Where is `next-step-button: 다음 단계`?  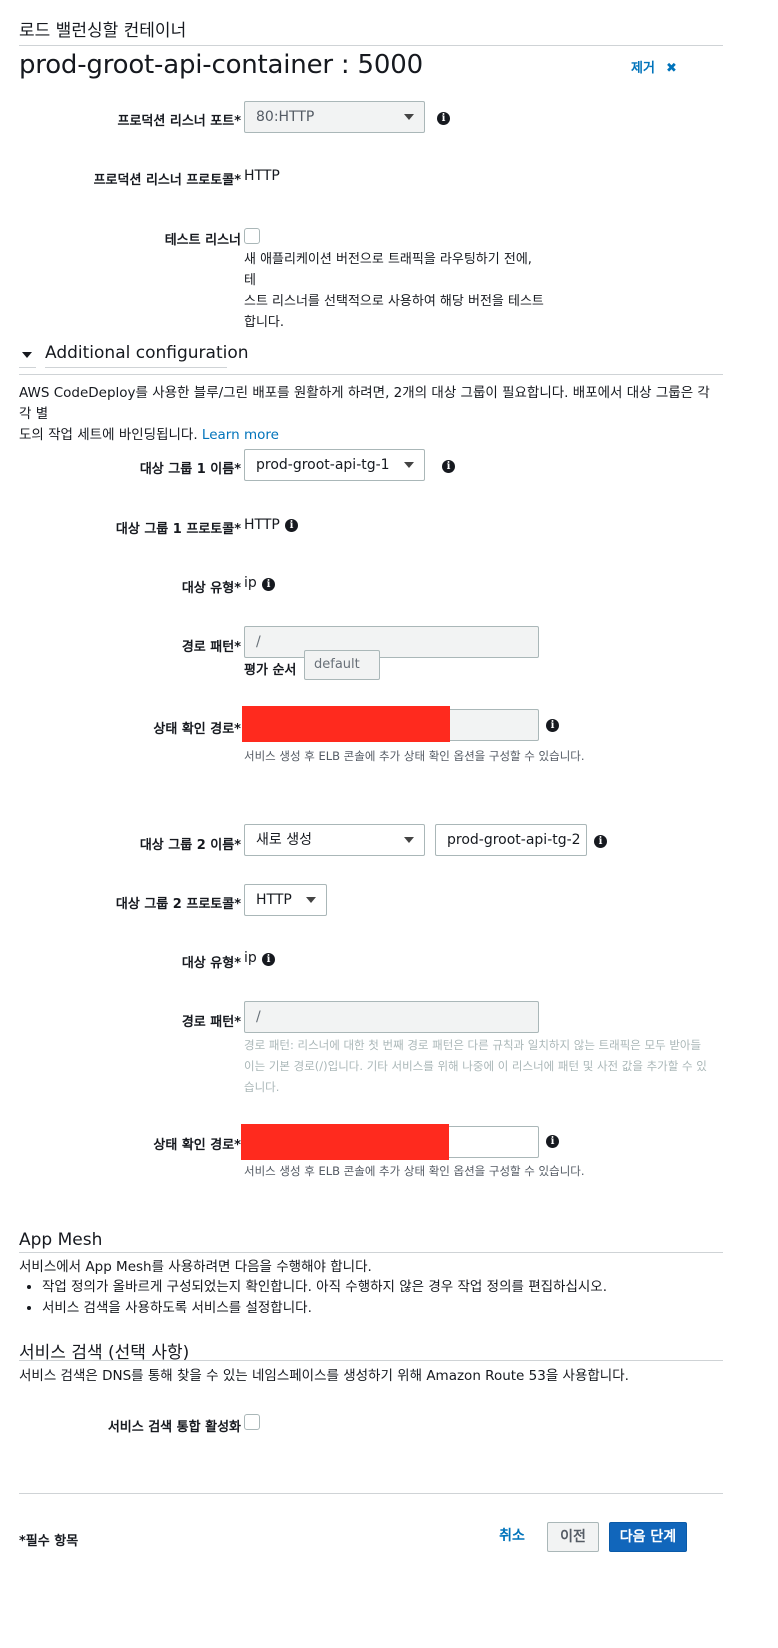 next-step-button: 다음 단계 is located at coordinates (648, 1537).